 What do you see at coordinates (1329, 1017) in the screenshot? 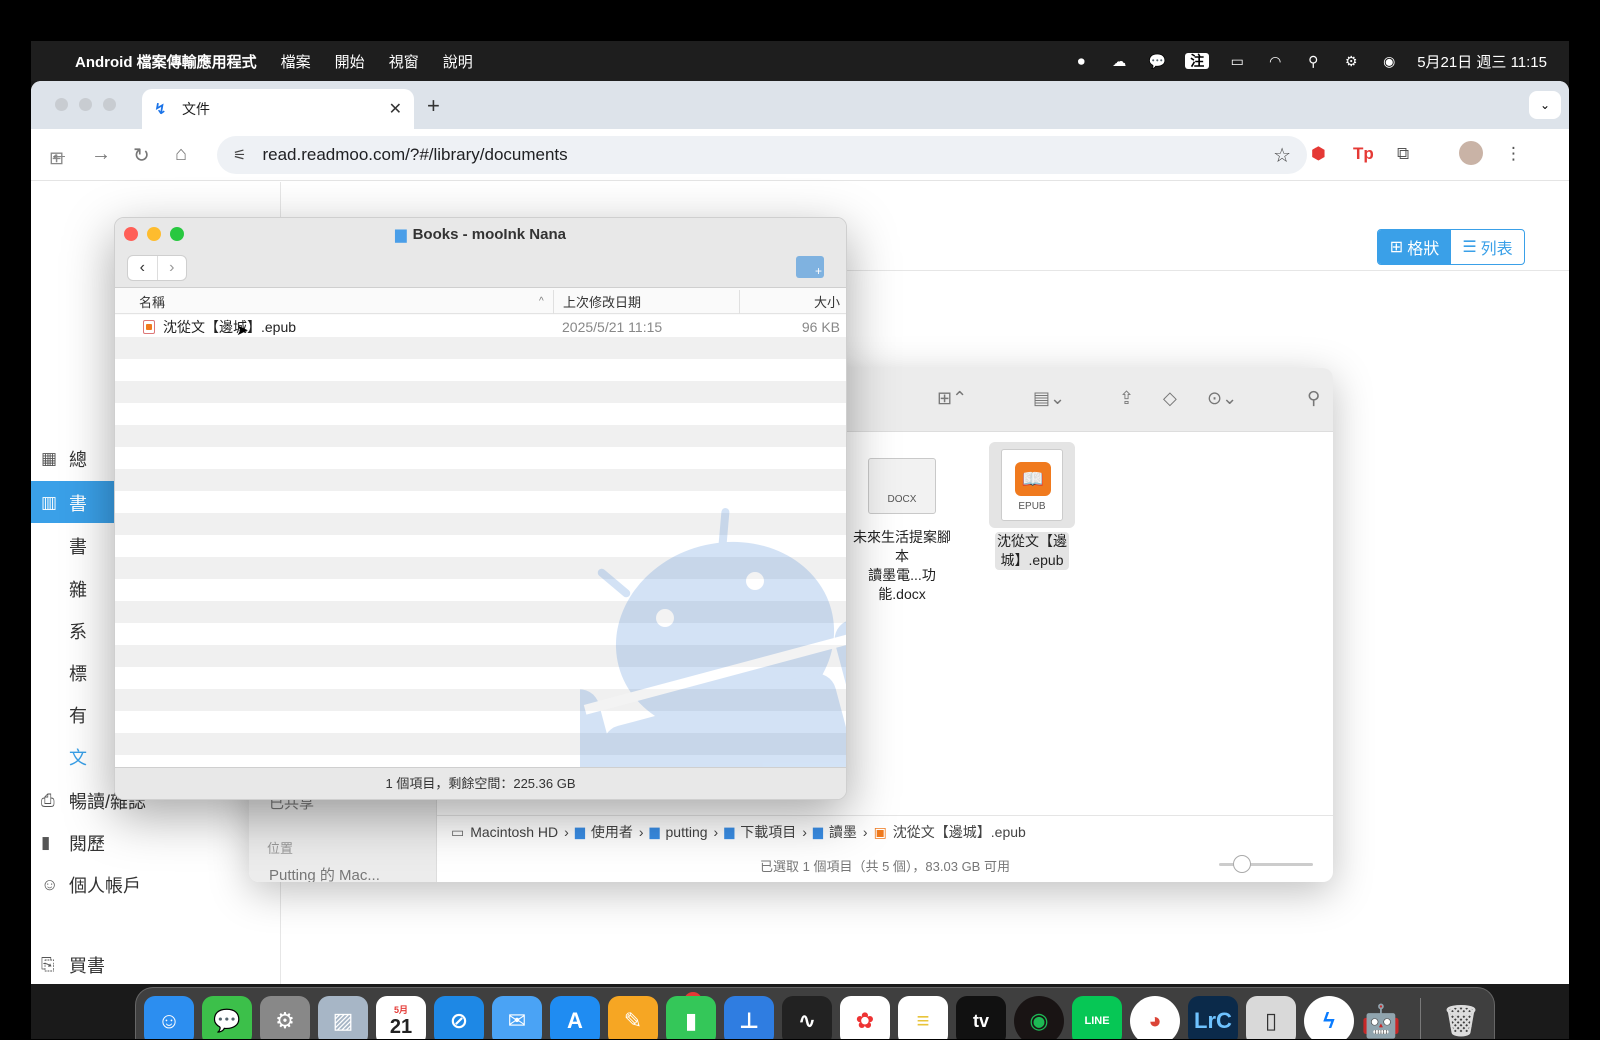
I see `messenger-icon: ϟ` at bounding box center [1329, 1017].